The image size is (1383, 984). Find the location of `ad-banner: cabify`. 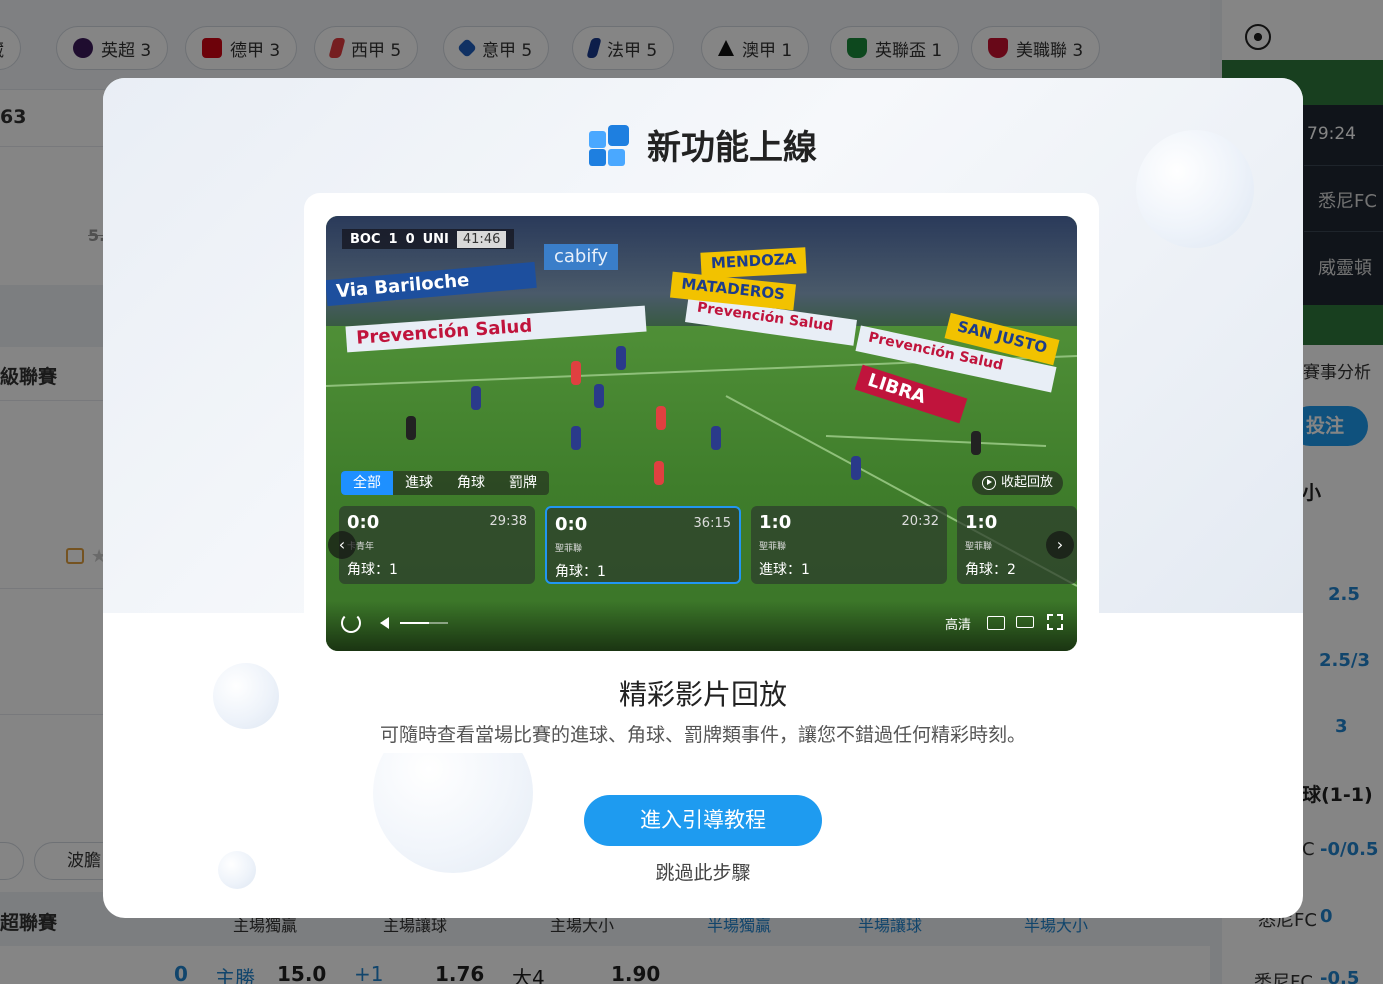

ad-banner: cabify is located at coordinates (581, 257).